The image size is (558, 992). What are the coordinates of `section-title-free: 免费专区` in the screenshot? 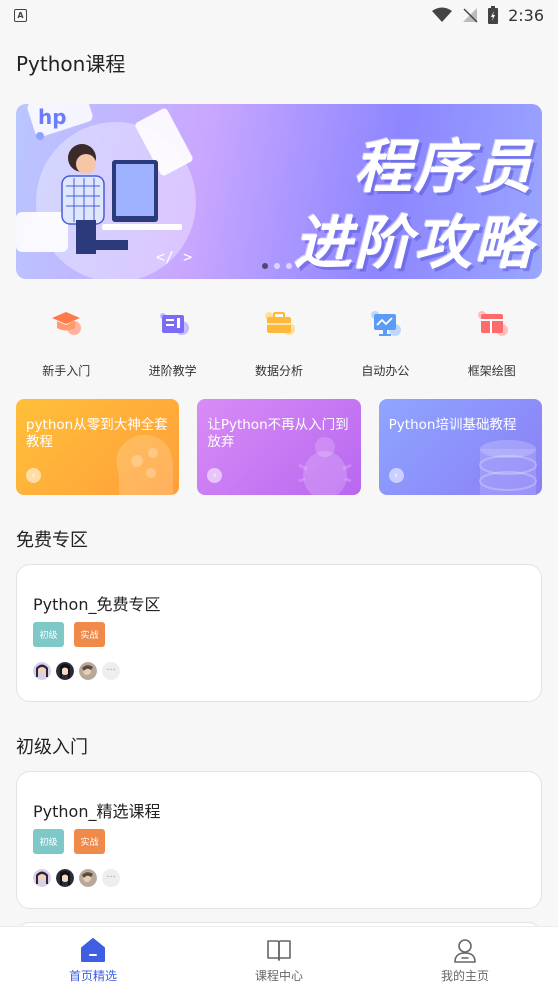 It's located at (52, 540).